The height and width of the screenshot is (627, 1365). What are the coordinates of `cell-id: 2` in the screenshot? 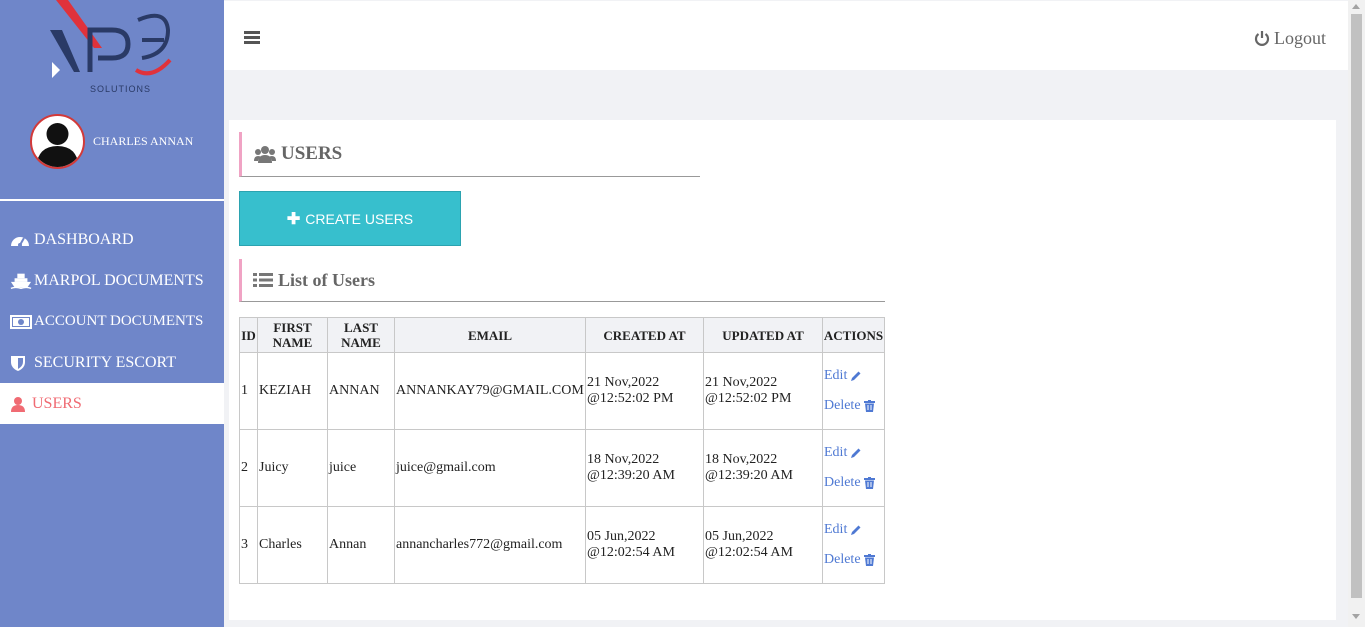 It's located at (248, 468).